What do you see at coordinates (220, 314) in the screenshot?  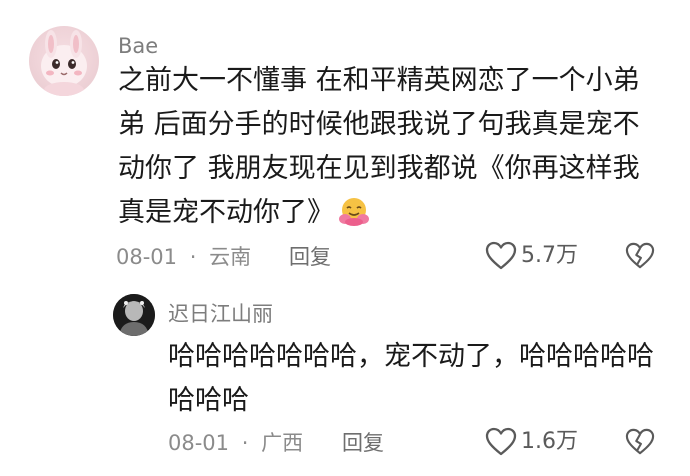 I see `comment-username: 迟日江山丽` at bounding box center [220, 314].